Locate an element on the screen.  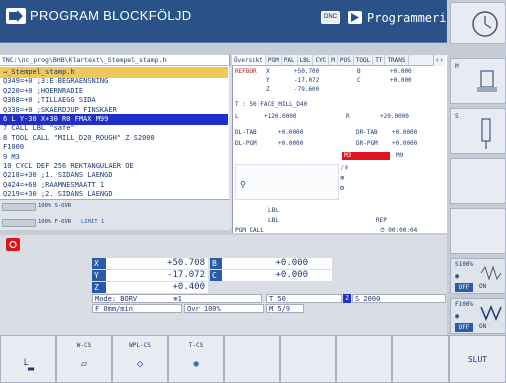
m3-badge: M3 is located at coordinates (366, 156).